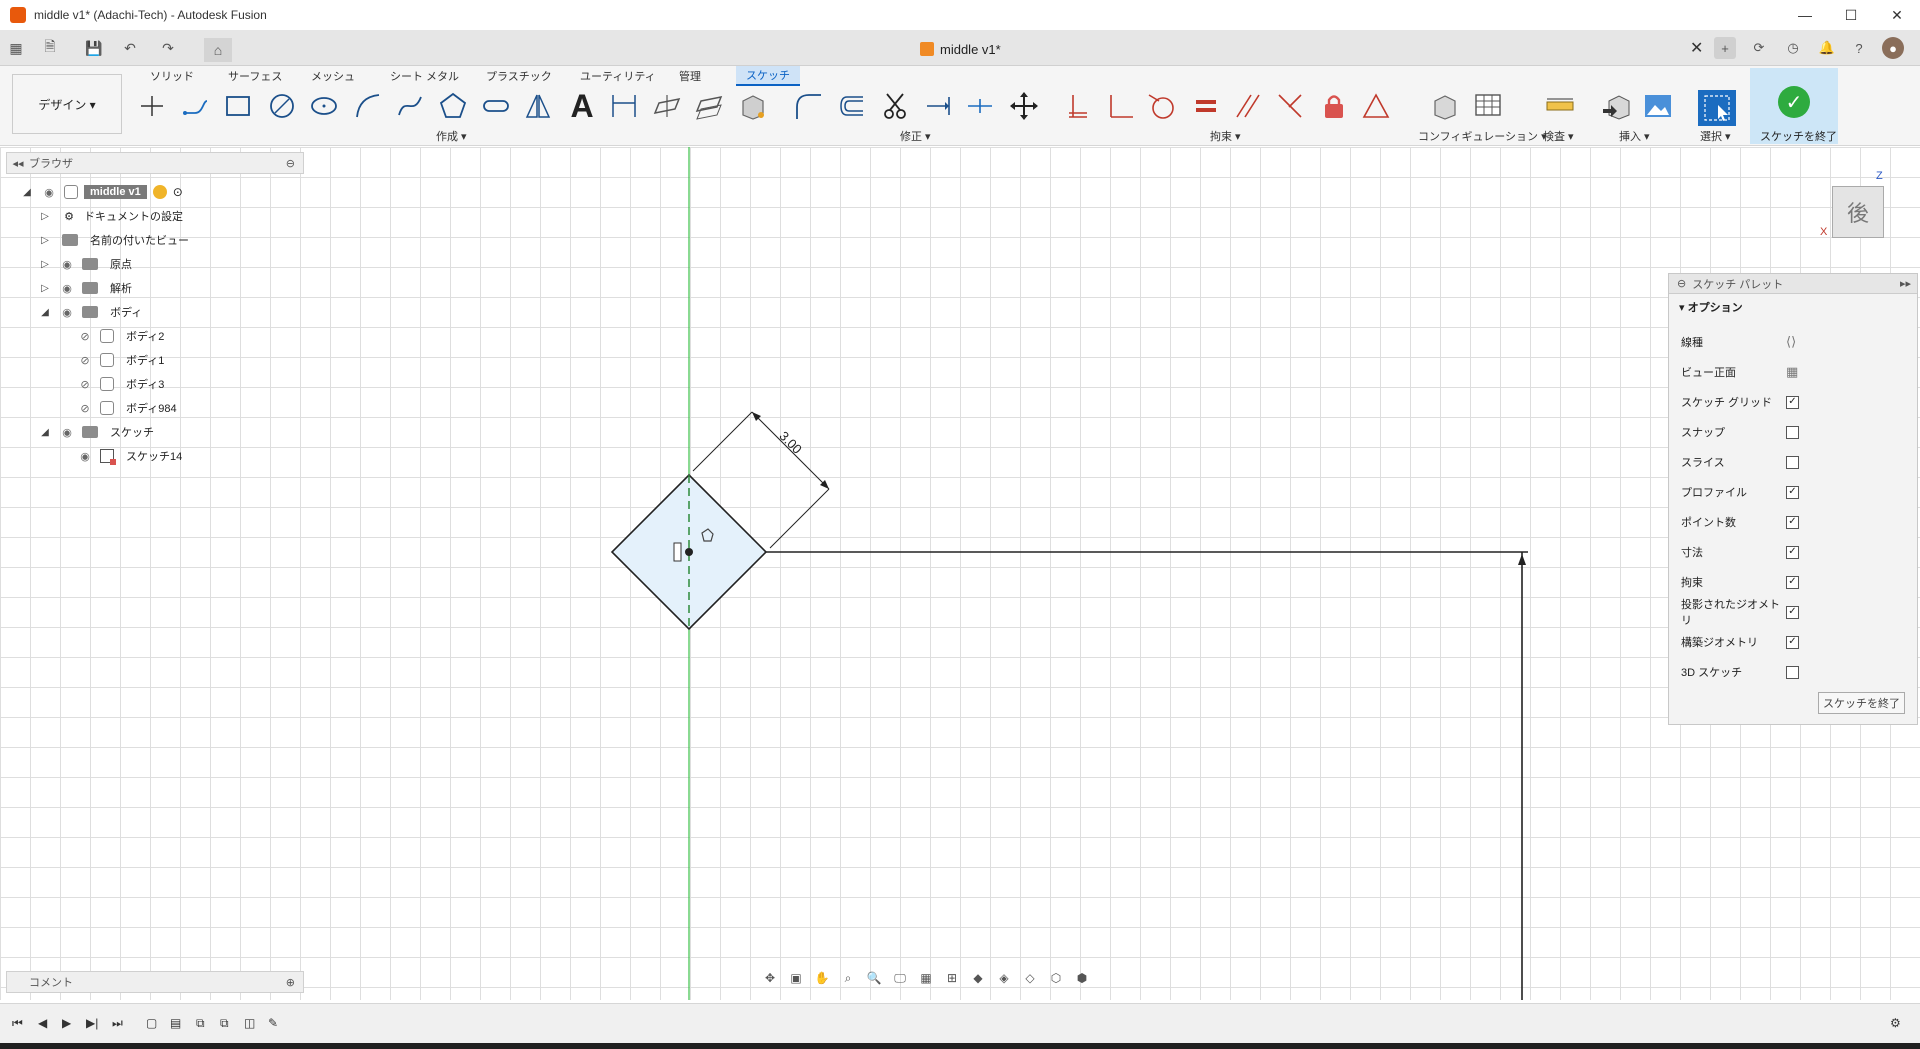 Image resolution: width=1920 pixels, height=1049 pixels. What do you see at coordinates (113, 216) in the screenshot?
I see `tree-item-doc-settings: ▷ ⚙ ドキュメントの設定` at bounding box center [113, 216].